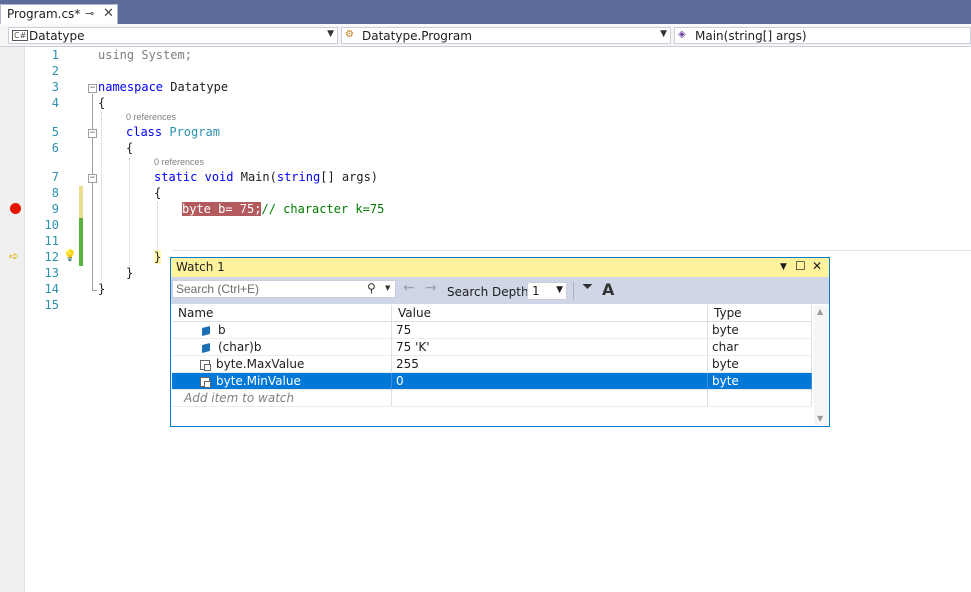 Image resolution: width=971 pixels, height=592 pixels. What do you see at coordinates (608, 289) in the screenshot?
I see `font-icon: A` at bounding box center [608, 289].